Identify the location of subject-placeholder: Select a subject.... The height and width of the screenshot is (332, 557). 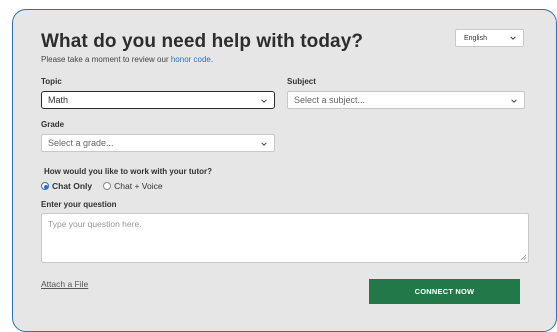
(330, 100).